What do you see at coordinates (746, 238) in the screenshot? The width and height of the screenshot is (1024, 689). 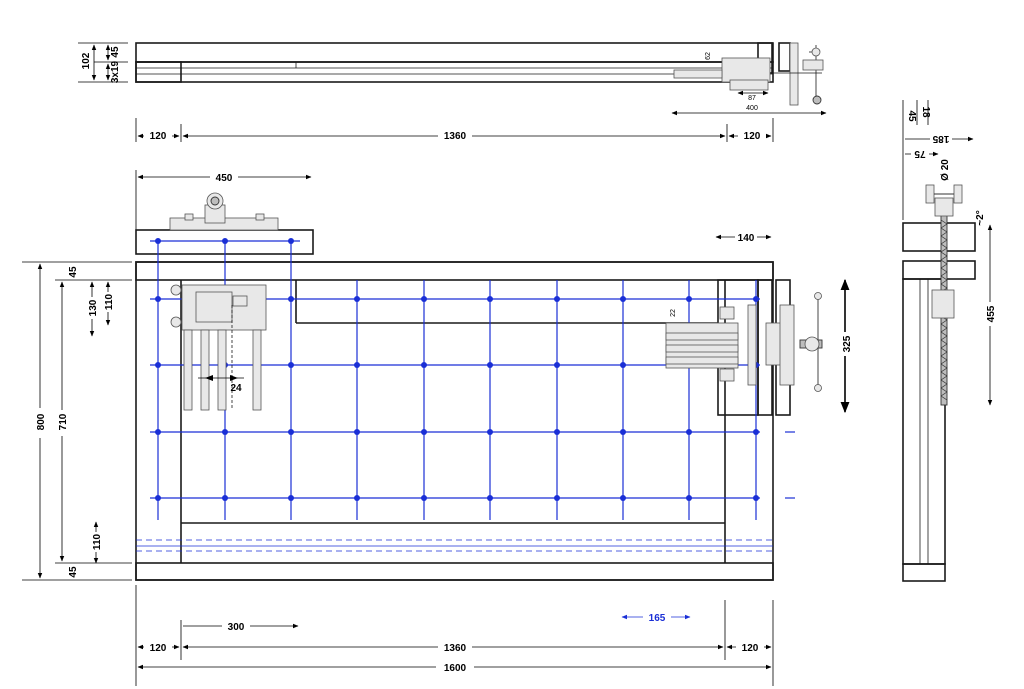 I see `dim-140: 140` at bounding box center [746, 238].